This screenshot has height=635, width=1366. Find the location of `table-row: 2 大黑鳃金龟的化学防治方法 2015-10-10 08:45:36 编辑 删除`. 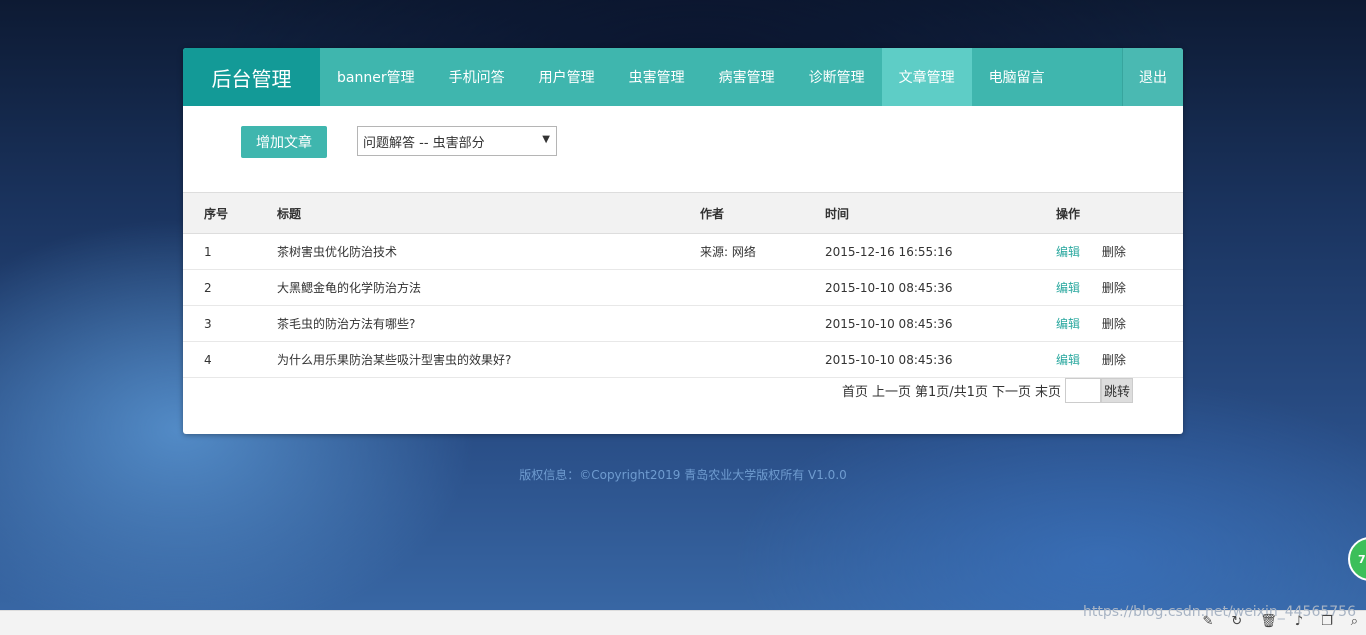

table-row: 2 大黑鳃金龟的化学防治方法 2015-10-10 08:45:36 编辑 删除 is located at coordinates (683, 287).